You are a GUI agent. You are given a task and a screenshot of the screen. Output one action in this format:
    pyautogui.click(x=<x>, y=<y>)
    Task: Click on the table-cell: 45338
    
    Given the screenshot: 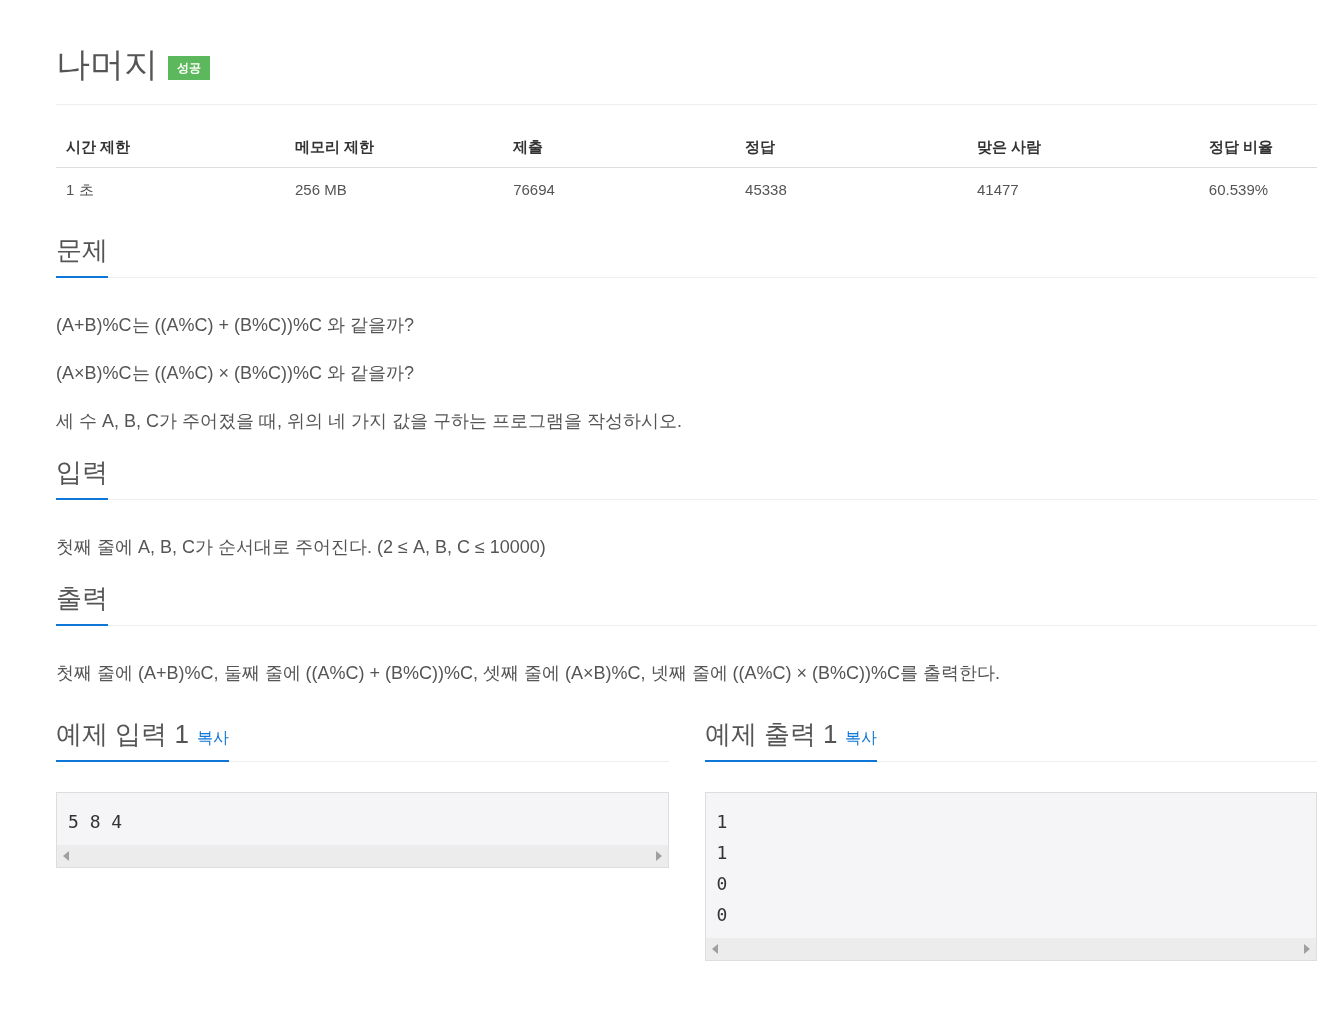 What is the action you would take?
    pyautogui.click(x=766, y=189)
    